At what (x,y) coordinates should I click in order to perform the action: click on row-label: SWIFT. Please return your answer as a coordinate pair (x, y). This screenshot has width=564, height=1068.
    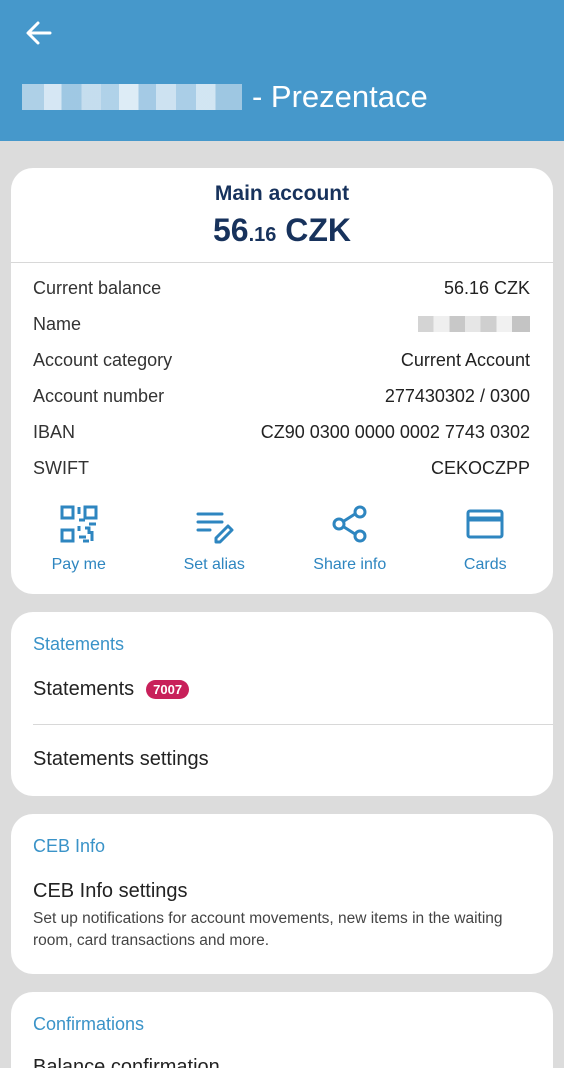
    Looking at the image, I should click on (61, 467).